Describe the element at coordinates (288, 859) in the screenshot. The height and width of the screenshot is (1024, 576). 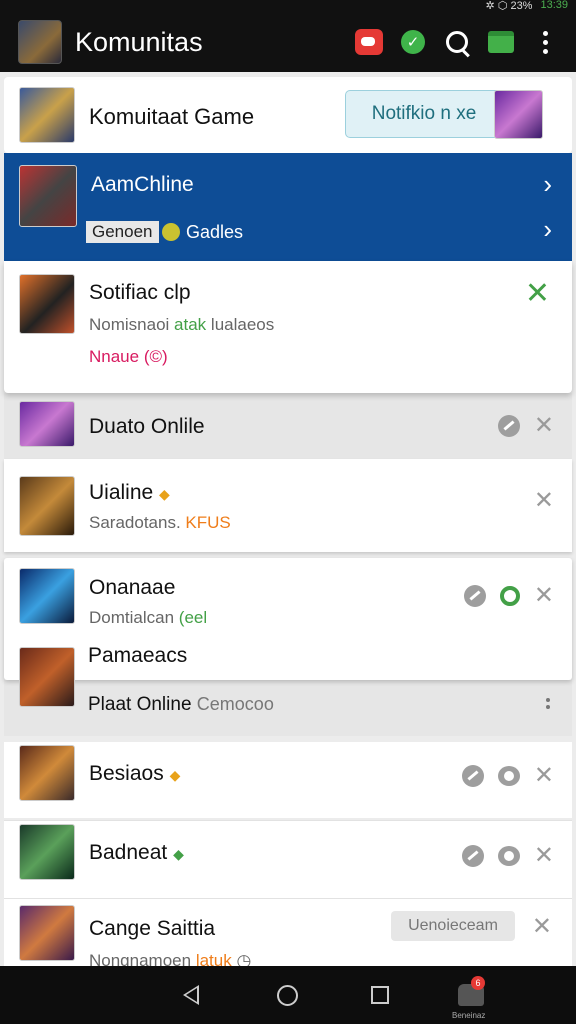
I see `community-row: Badneat ◆ ✕` at that location.